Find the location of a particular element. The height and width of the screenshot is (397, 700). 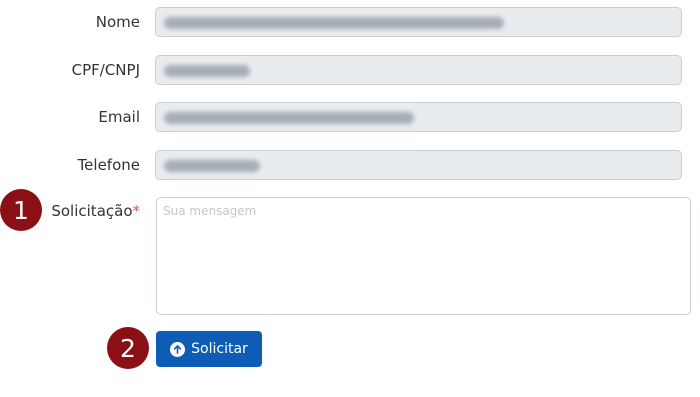

required-asterisk: * is located at coordinates (136, 211).